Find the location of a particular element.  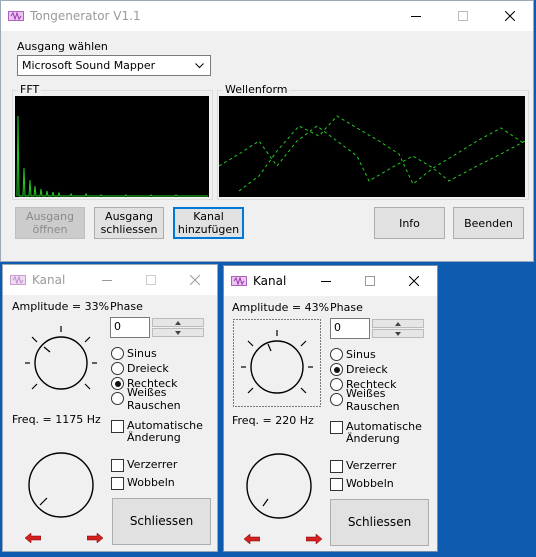

amplitude-label: Amplitude = 43% is located at coordinates (281, 307).